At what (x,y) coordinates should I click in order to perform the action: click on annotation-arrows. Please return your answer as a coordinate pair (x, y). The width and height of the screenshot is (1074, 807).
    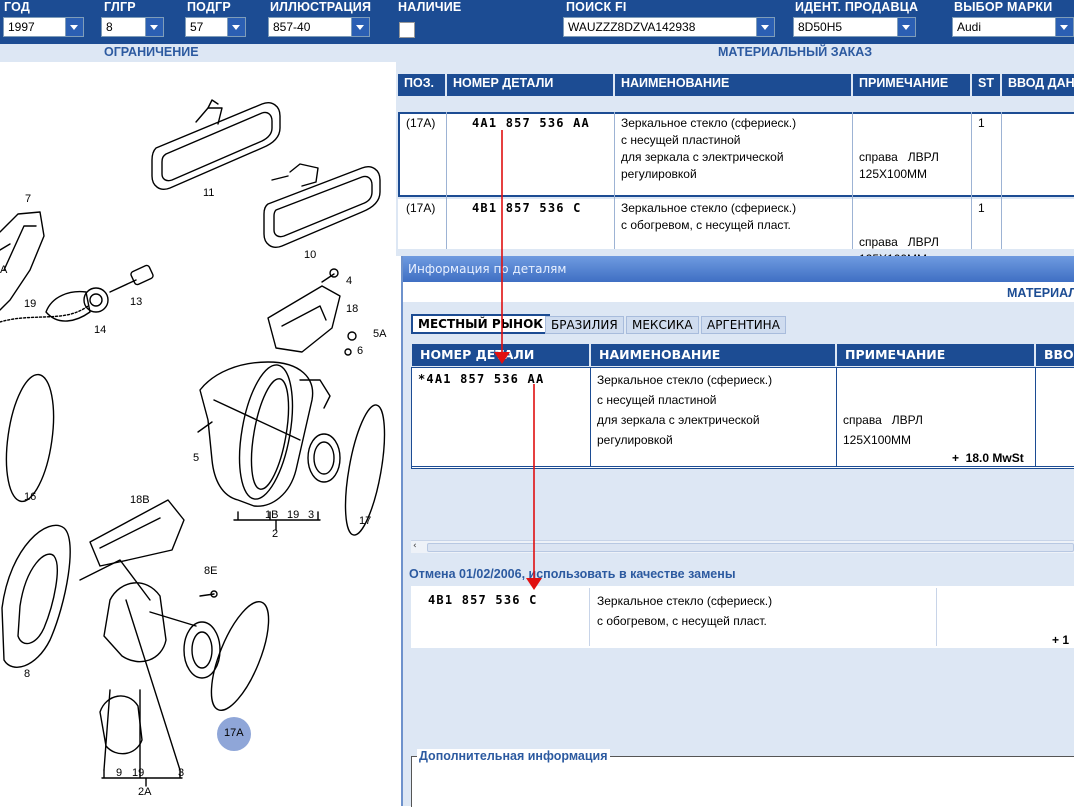
    Looking at the image, I should click on (518, 360).